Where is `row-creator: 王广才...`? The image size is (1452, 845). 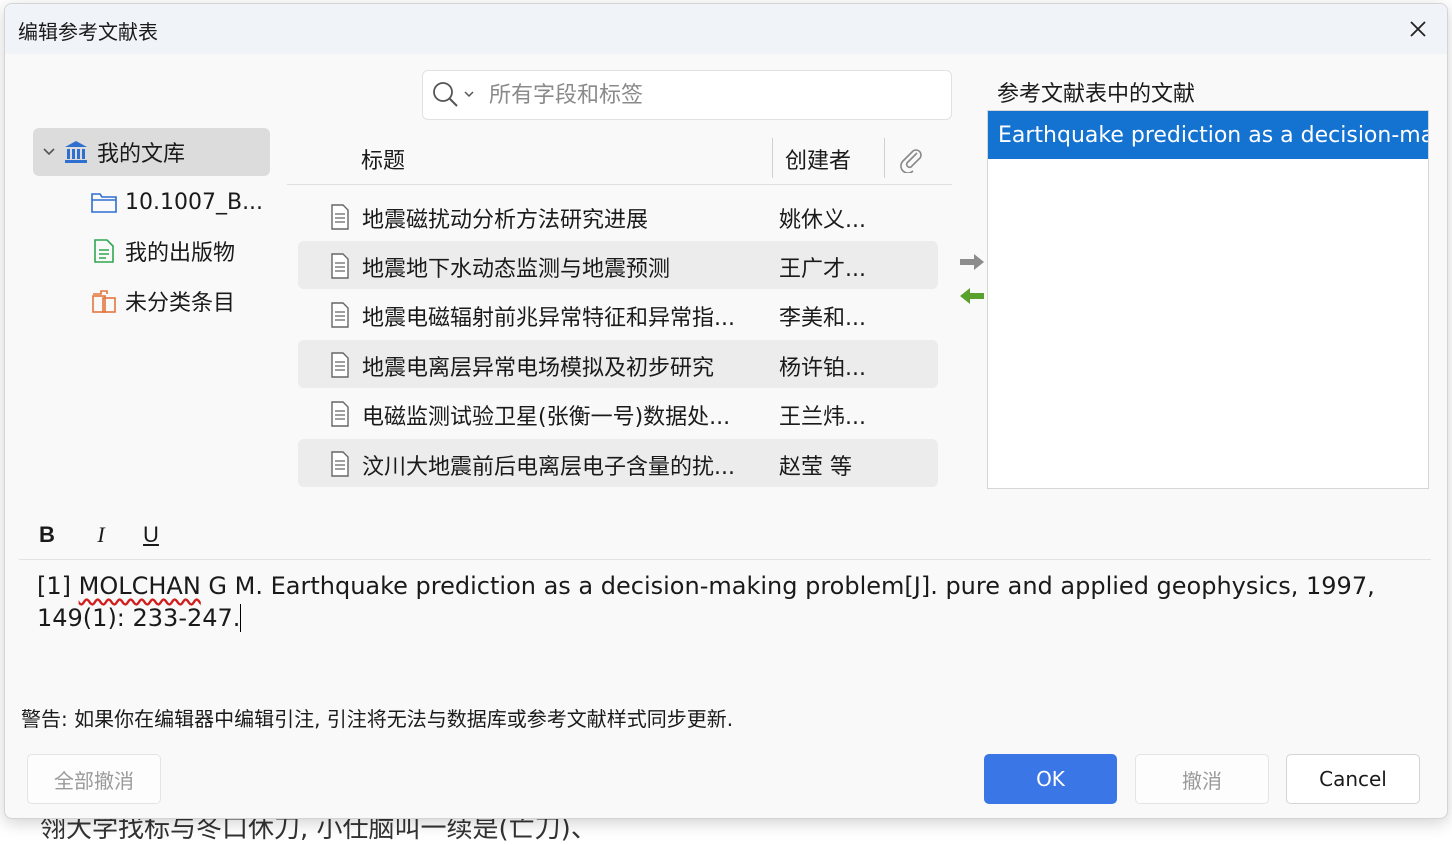 row-creator: 王广才... is located at coordinates (822, 269).